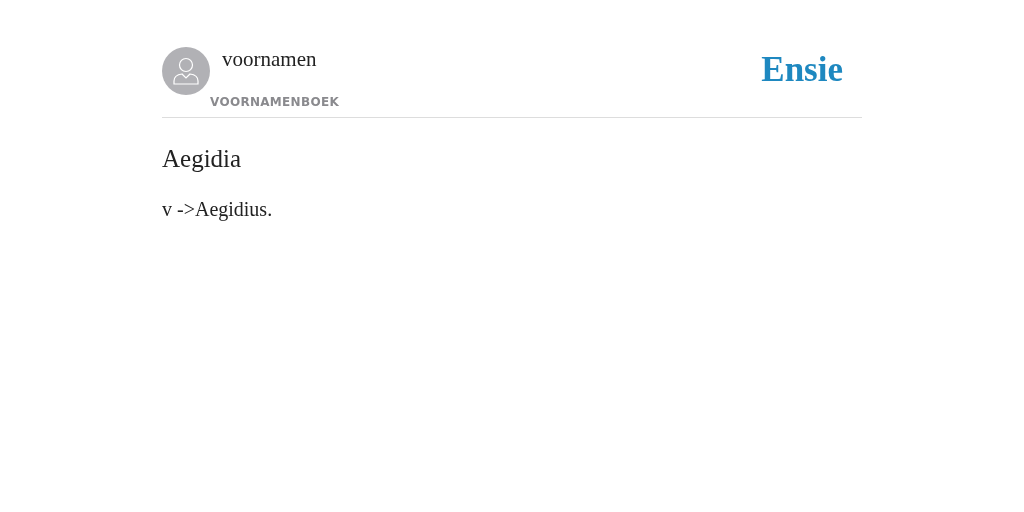 This screenshot has width=1024, height=512. What do you see at coordinates (274, 102) in the screenshot?
I see `source-label: VOORNAMENBOEK` at bounding box center [274, 102].